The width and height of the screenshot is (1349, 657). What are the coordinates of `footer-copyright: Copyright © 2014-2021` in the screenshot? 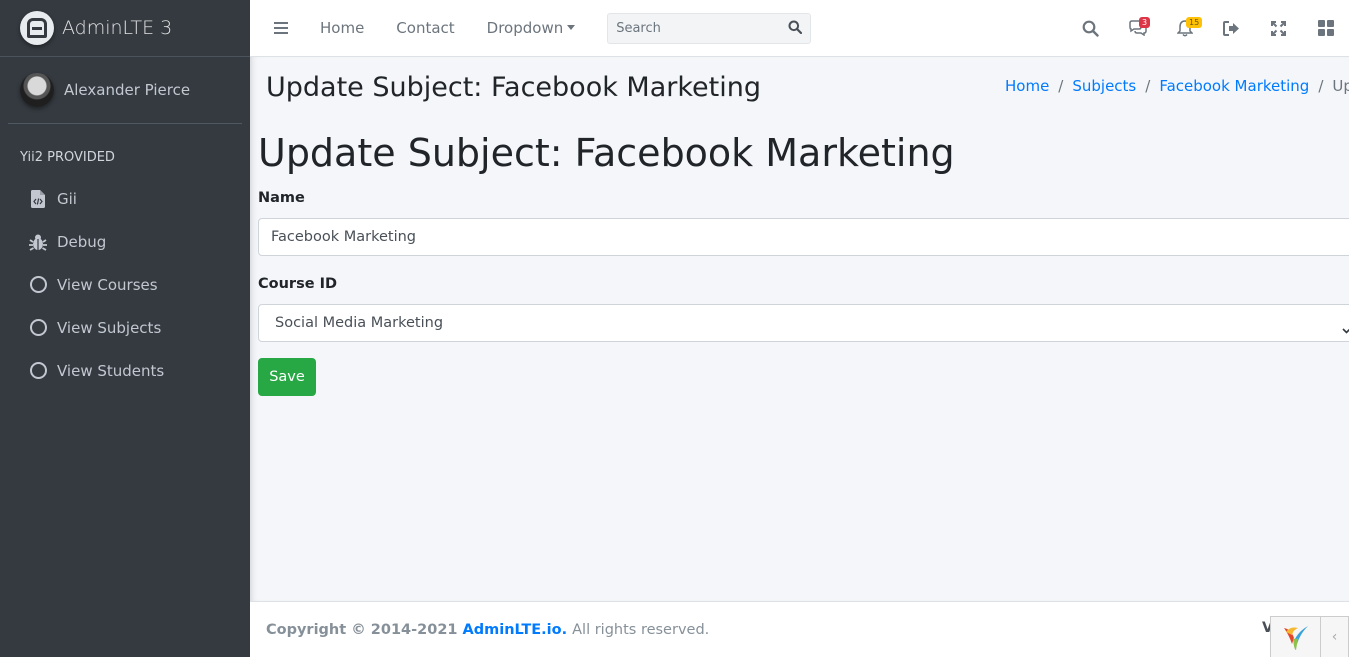 It's located at (362, 629).